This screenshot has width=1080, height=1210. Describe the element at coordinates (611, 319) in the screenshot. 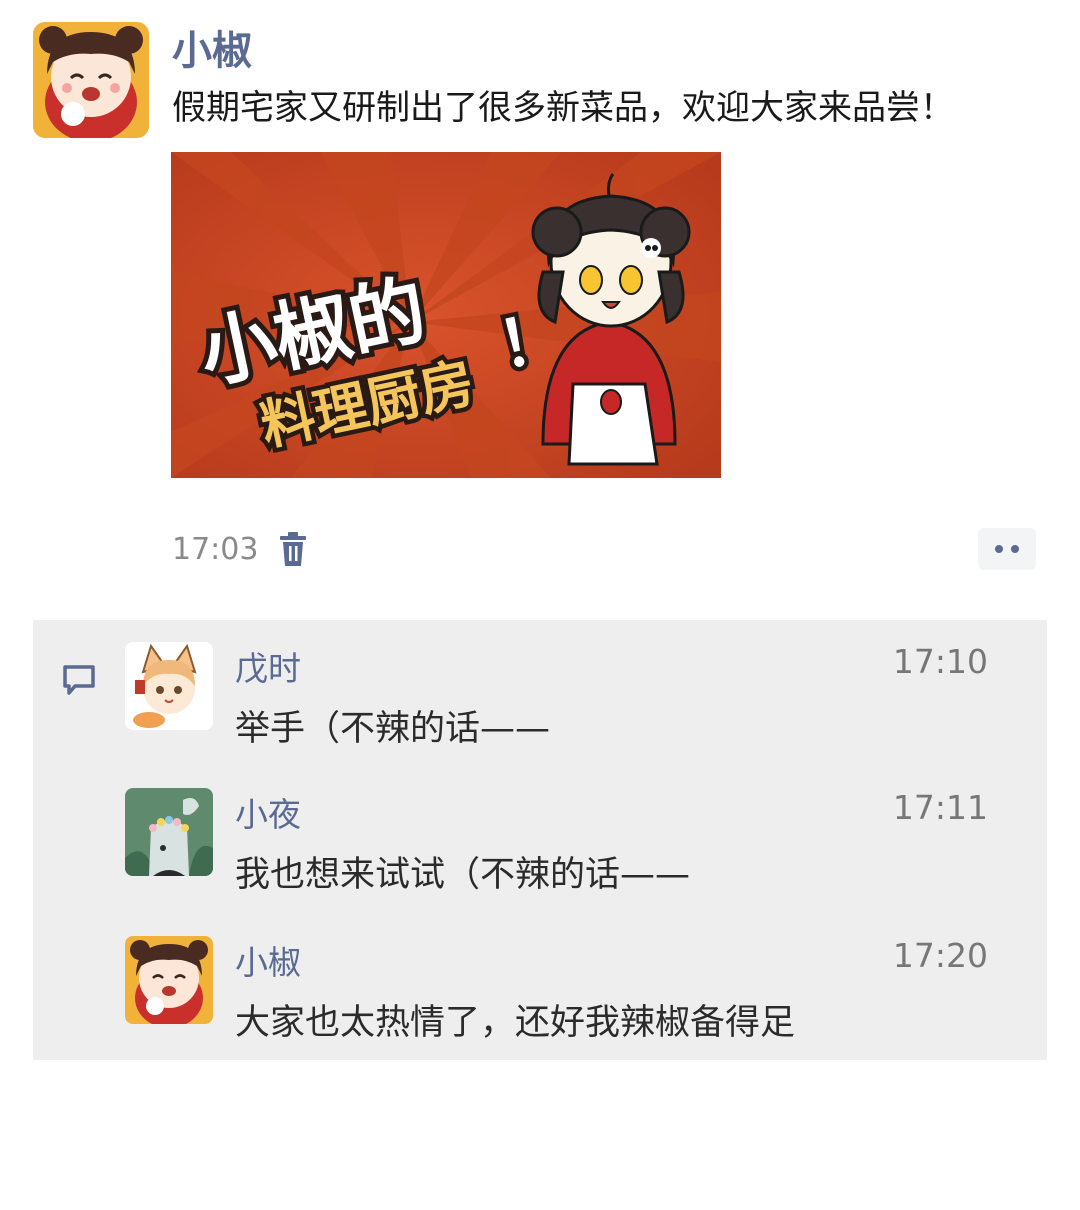

I see `chef-character-illustration` at that location.